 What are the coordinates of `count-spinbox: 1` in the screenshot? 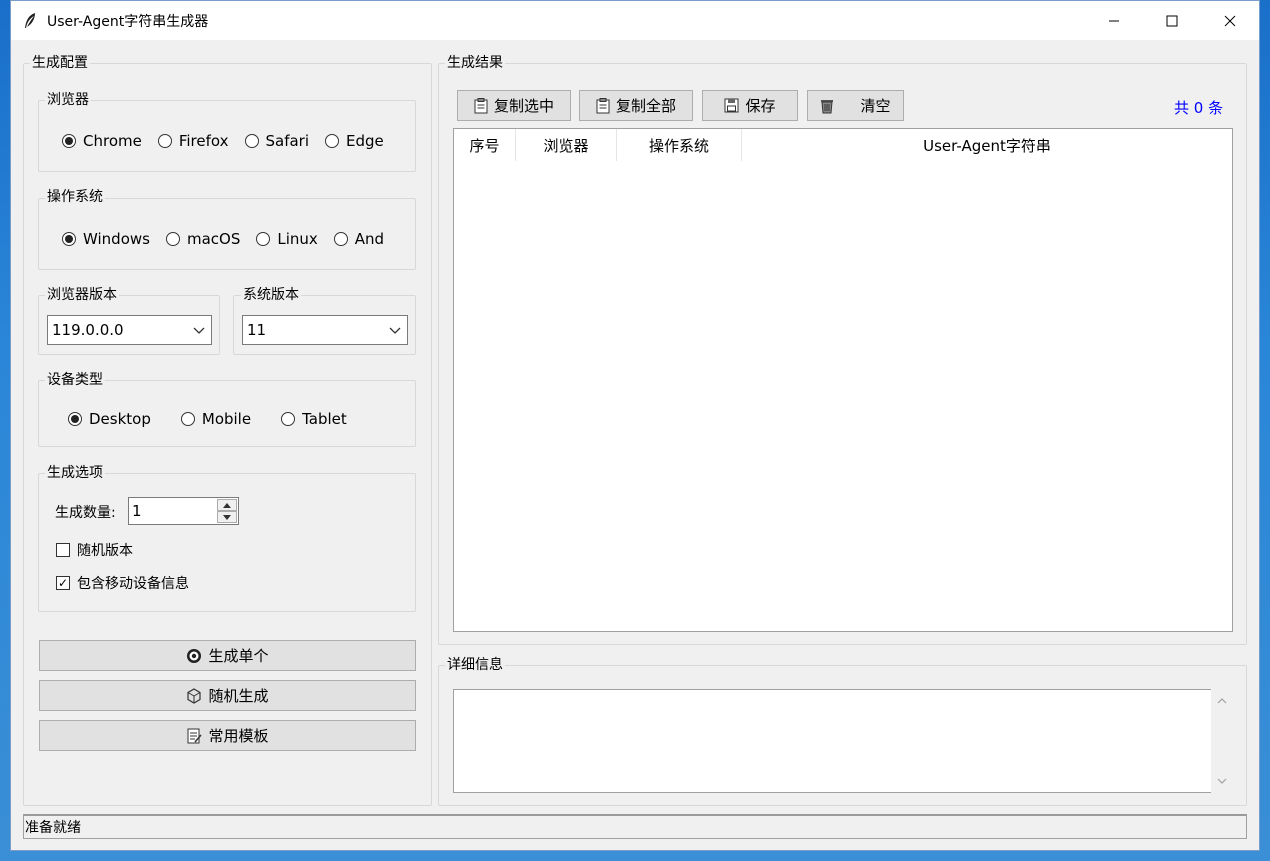 It's located at (183, 511).